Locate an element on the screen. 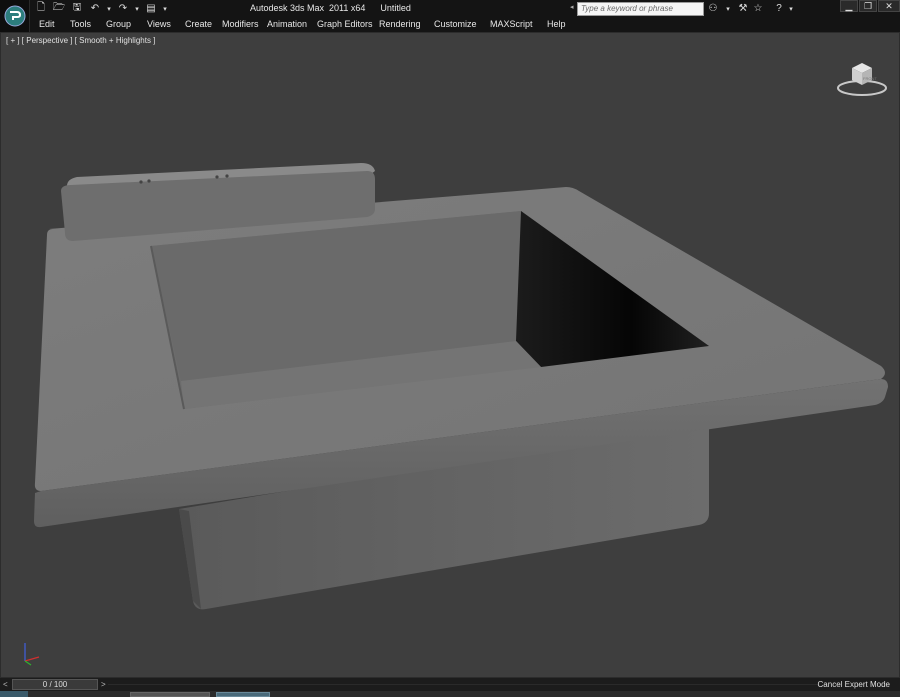 This screenshot has width=900, height=697. open-file-icon: 🗁 is located at coordinates (59, 9).